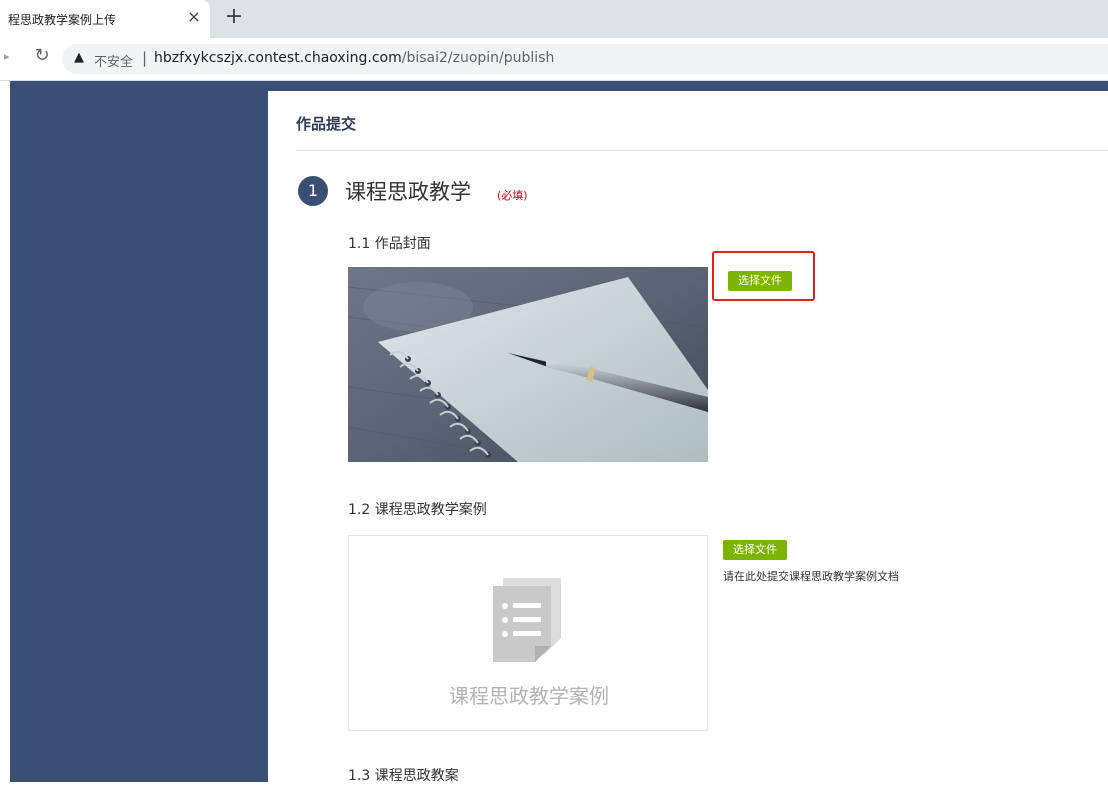 The image size is (1108, 785). What do you see at coordinates (688, 86) in the screenshot?
I see `header-strip` at bounding box center [688, 86].